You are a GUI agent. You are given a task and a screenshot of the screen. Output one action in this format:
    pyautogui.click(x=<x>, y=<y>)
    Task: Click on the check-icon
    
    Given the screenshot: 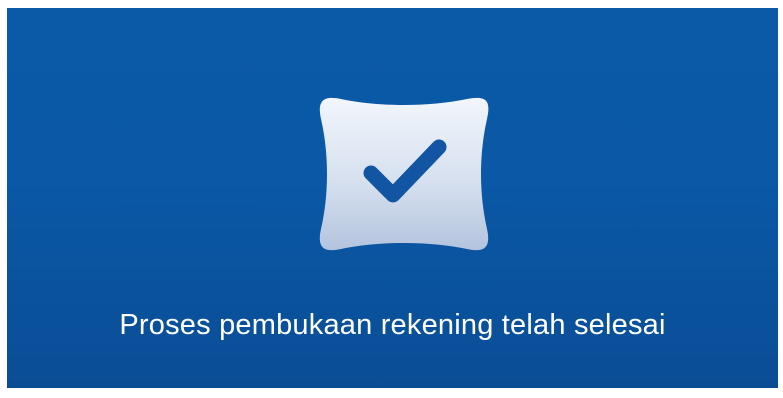 What is the action you would take?
    pyautogui.click(x=404, y=174)
    